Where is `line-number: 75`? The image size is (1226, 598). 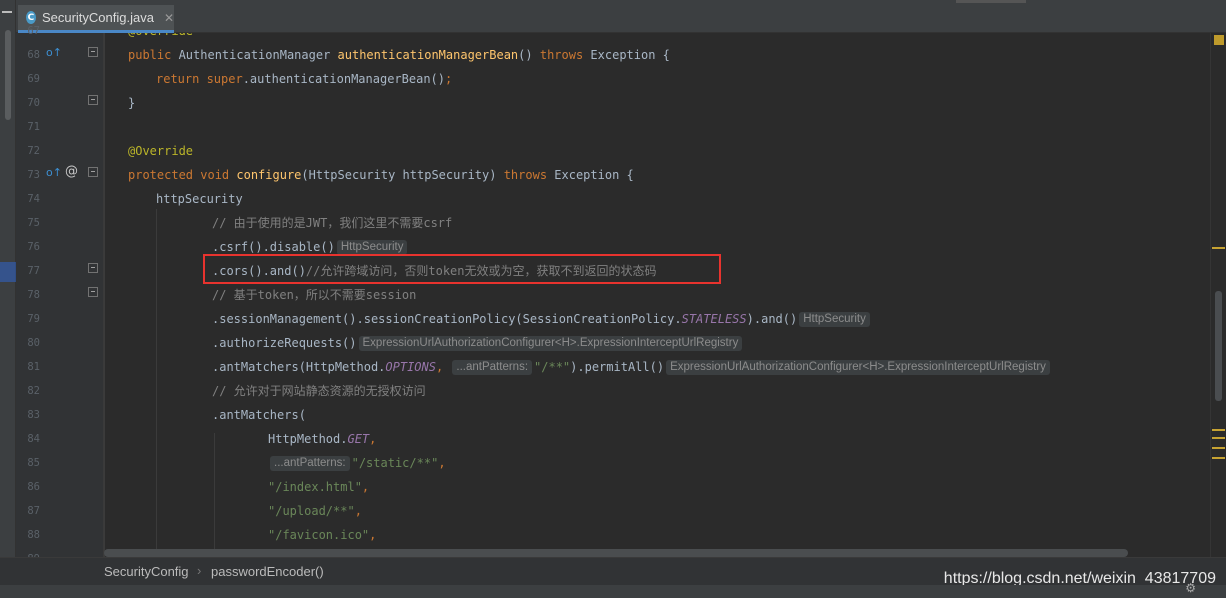 line-number: 75 is located at coordinates (33, 223).